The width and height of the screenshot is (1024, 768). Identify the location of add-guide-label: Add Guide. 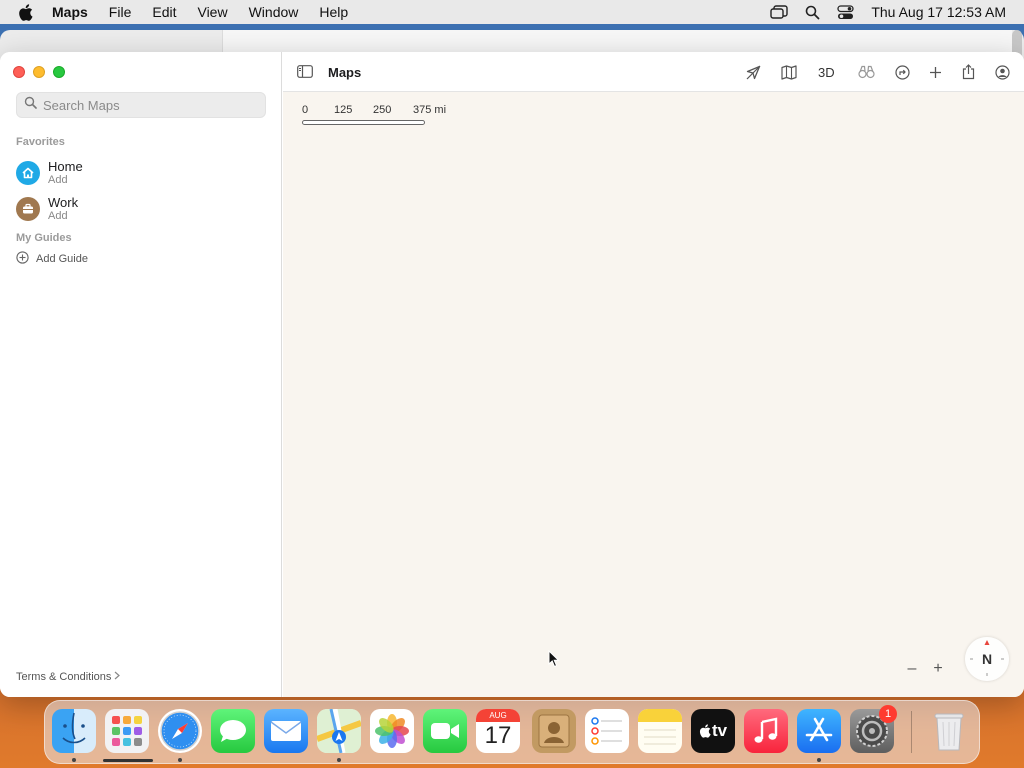
(62, 259).